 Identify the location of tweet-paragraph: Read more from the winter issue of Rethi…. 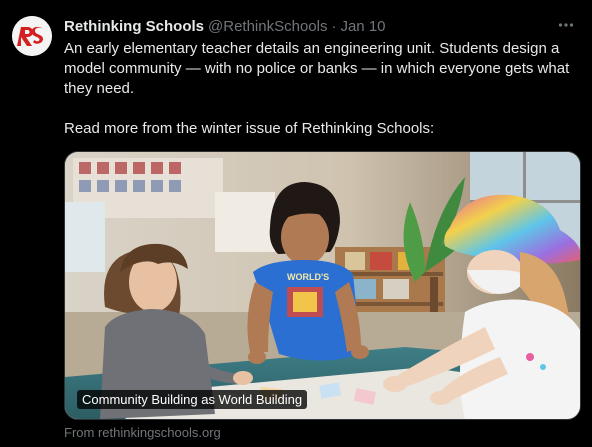
(249, 128).